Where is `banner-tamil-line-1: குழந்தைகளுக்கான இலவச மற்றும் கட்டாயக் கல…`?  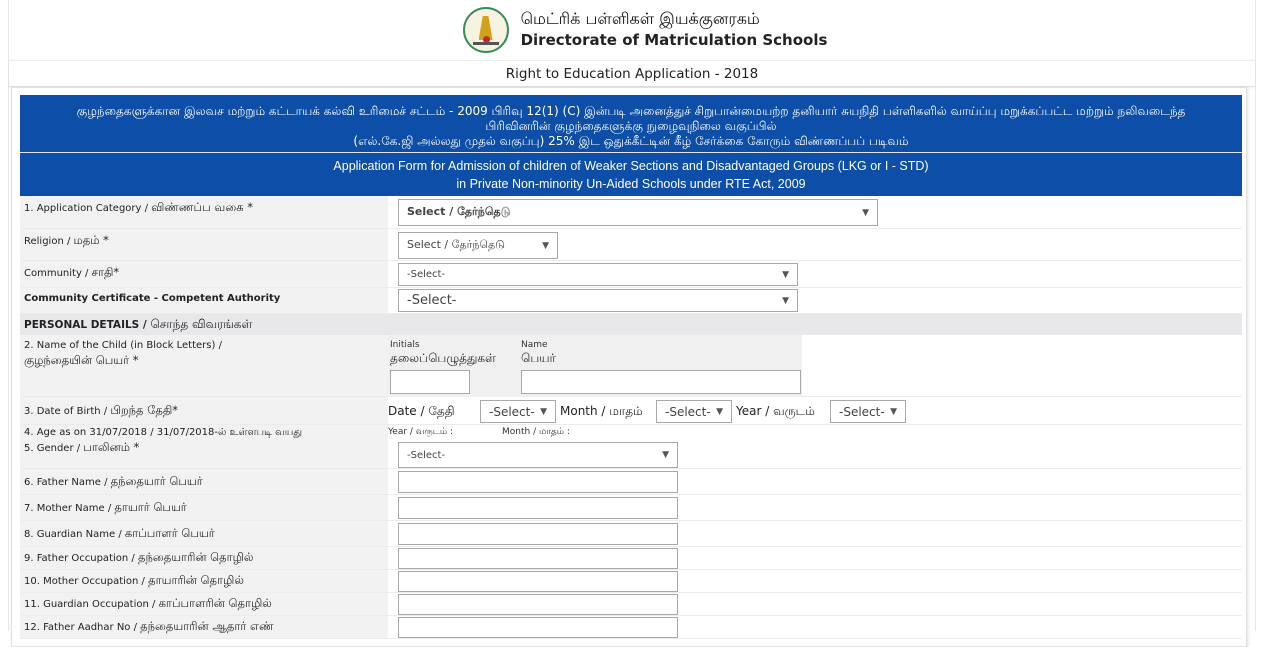
banner-tamil-line-1: குழந்தைகளுக்கான இலவச மற்றும் கட்டாயக் கல… is located at coordinates (631, 111).